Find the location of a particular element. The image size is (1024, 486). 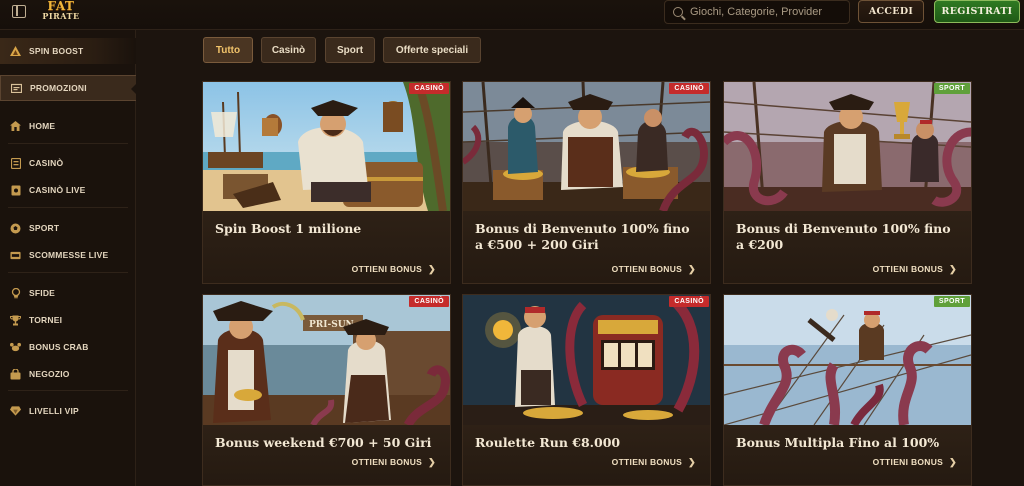

search-box is located at coordinates (757, 12).